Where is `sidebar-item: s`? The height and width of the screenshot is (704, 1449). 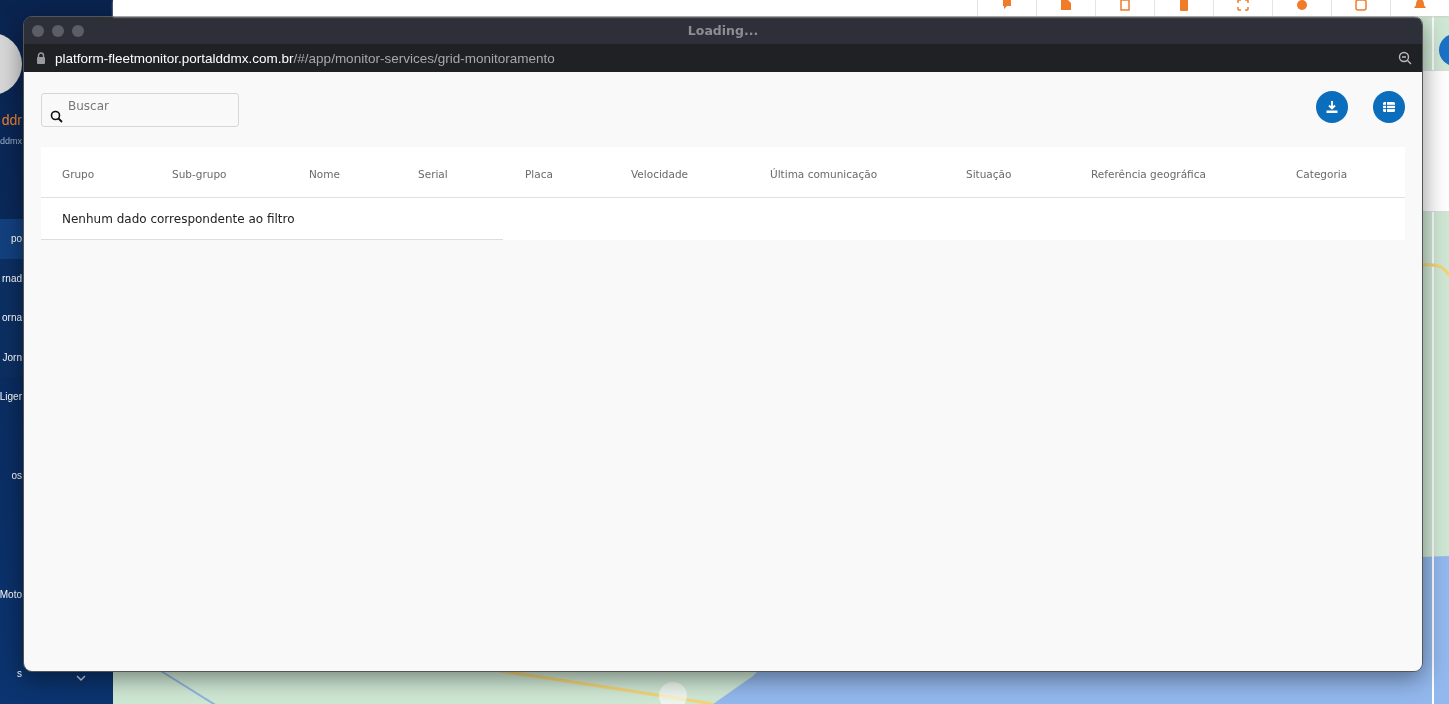
sidebar-item: s is located at coordinates (56, 673).